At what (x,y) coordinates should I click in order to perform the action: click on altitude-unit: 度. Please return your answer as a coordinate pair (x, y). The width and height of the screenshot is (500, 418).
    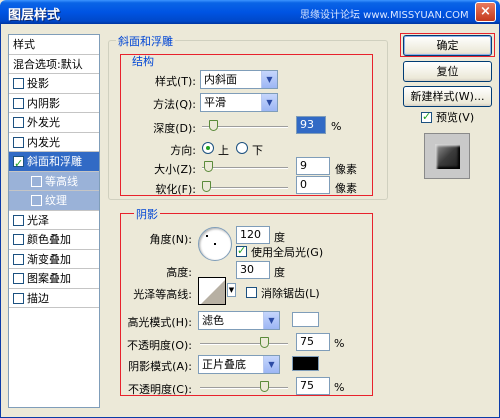
    Looking at the image, I should click on (279, 272).